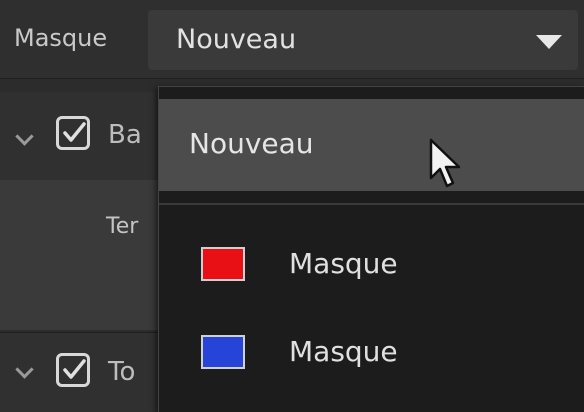 The width and height of the screenshot is (584, 412). Describe the element at coordinates (125, 135) in the screenshot. I see `layer-name-label: Ba` at that location.